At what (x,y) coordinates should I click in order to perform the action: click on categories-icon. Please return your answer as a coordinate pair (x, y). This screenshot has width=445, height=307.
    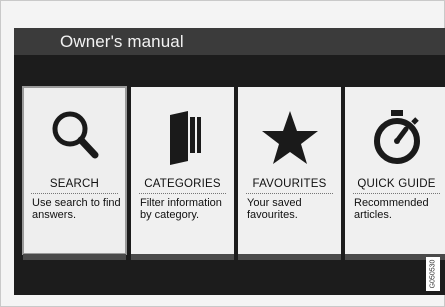
    Looking at the image, I should click on (182, 137).